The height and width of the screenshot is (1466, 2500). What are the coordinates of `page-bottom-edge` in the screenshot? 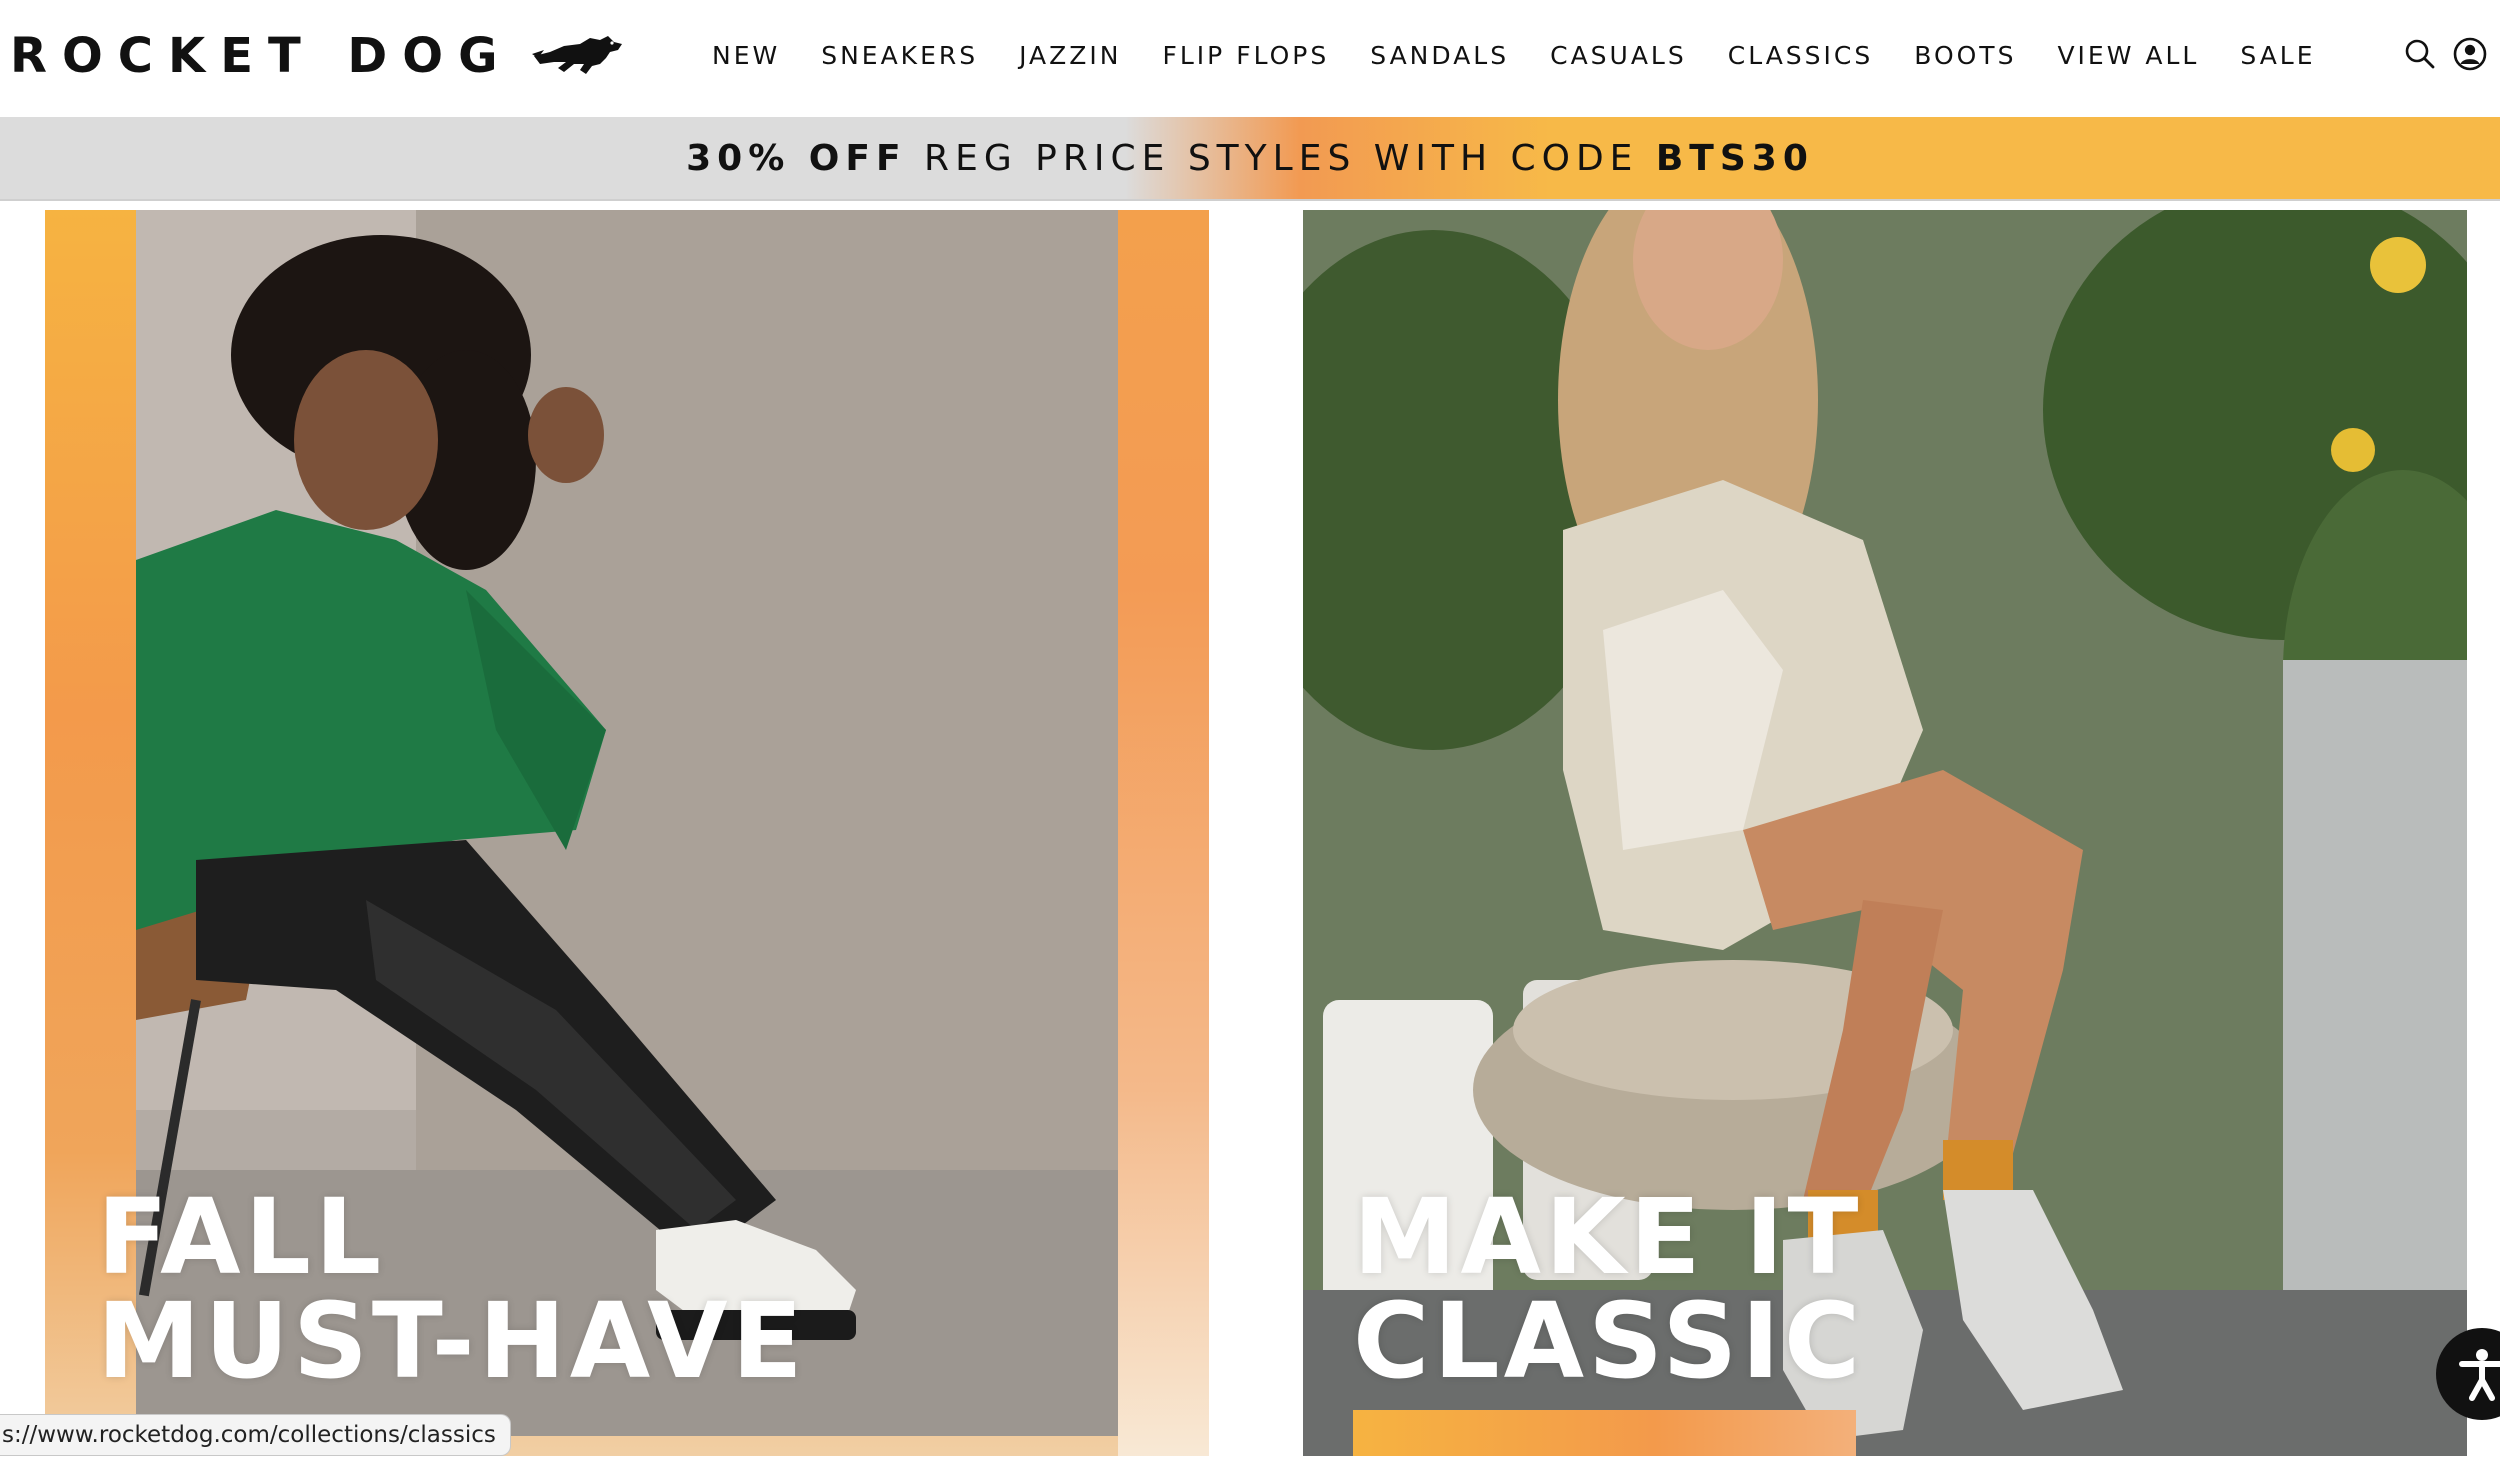 It's located at (1250, 1461).